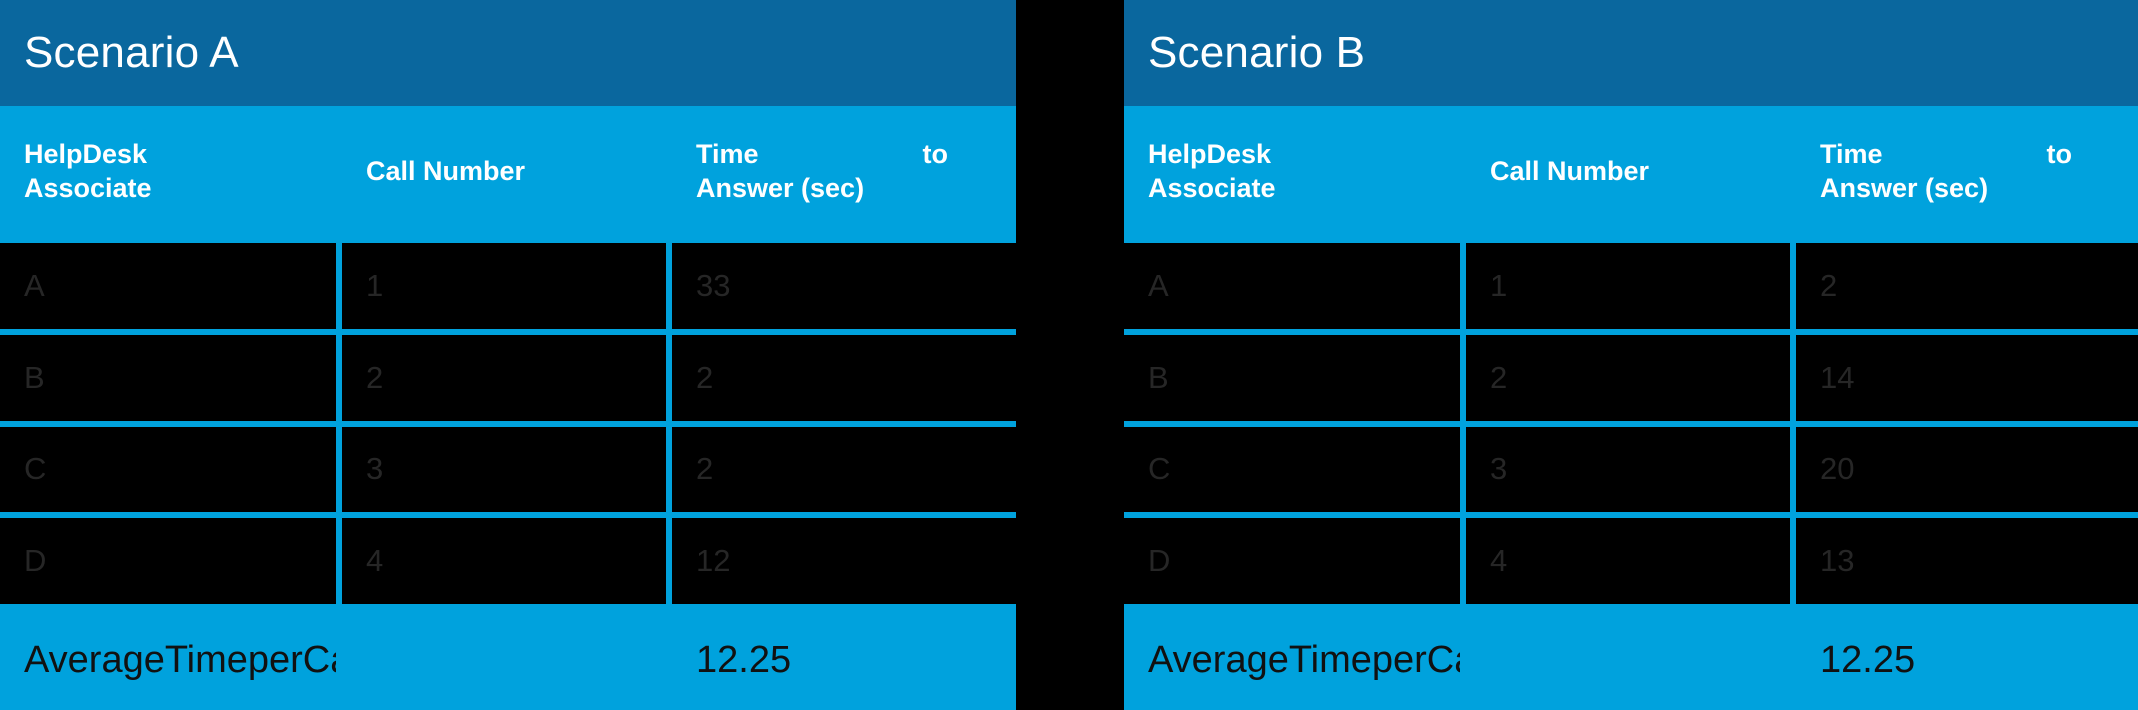 The height and width of the screenshot is (710, 2138). I want to click on table-row: A 1 2, so click(1631, 286).